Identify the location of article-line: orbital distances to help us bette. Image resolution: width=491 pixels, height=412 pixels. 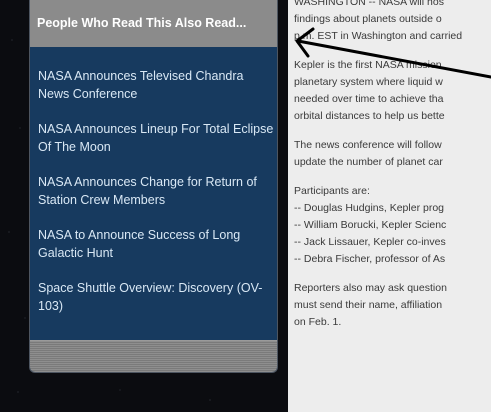
(369, 116).